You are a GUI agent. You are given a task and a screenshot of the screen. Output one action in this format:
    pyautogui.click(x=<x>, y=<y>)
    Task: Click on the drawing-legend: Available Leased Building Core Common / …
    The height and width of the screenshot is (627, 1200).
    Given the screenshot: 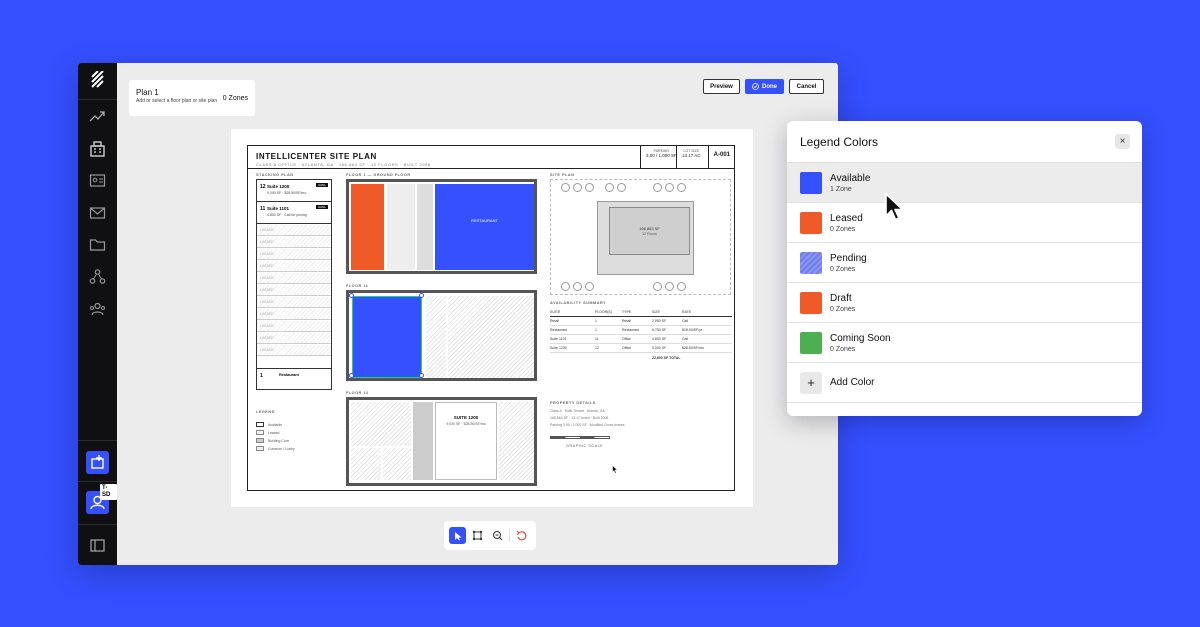 What is the action you would take?
    pyautogui.click(x=275, y=435)
    